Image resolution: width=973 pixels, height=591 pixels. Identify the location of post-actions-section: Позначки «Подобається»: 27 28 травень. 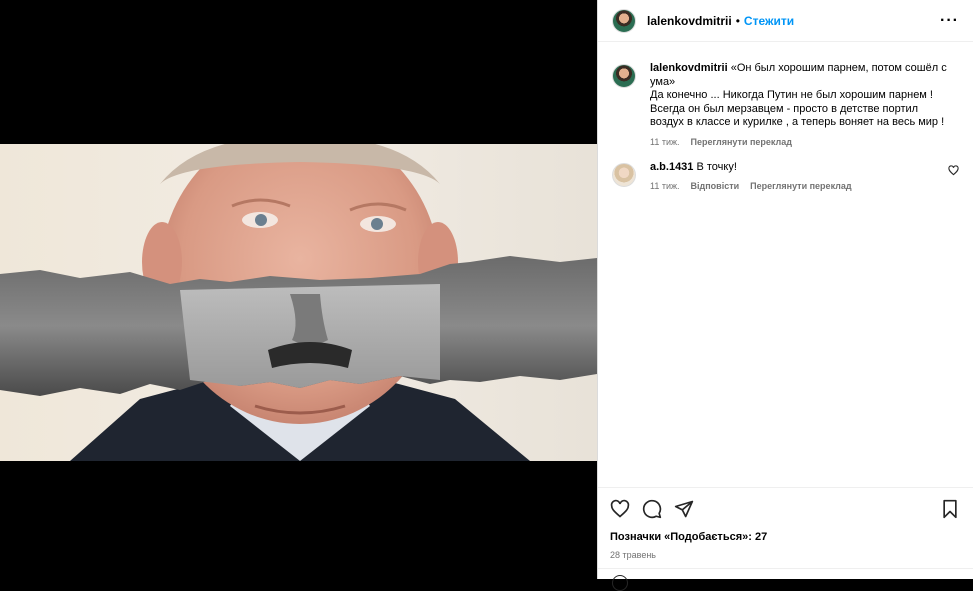
(785, 523).